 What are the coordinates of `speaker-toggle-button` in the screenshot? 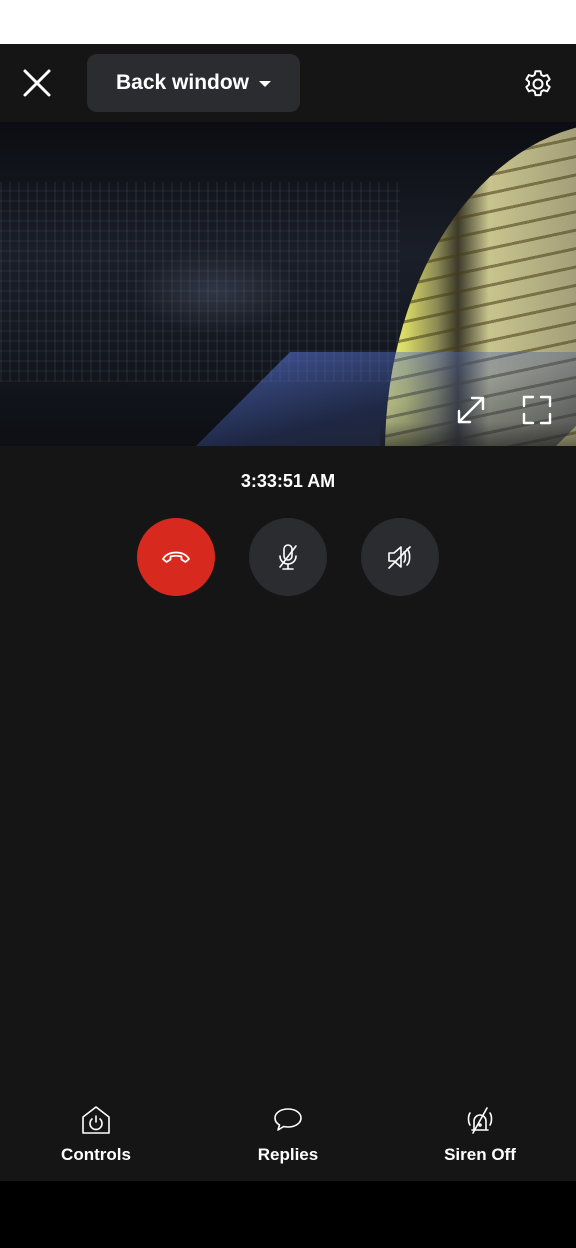 It's located at (400, 557).